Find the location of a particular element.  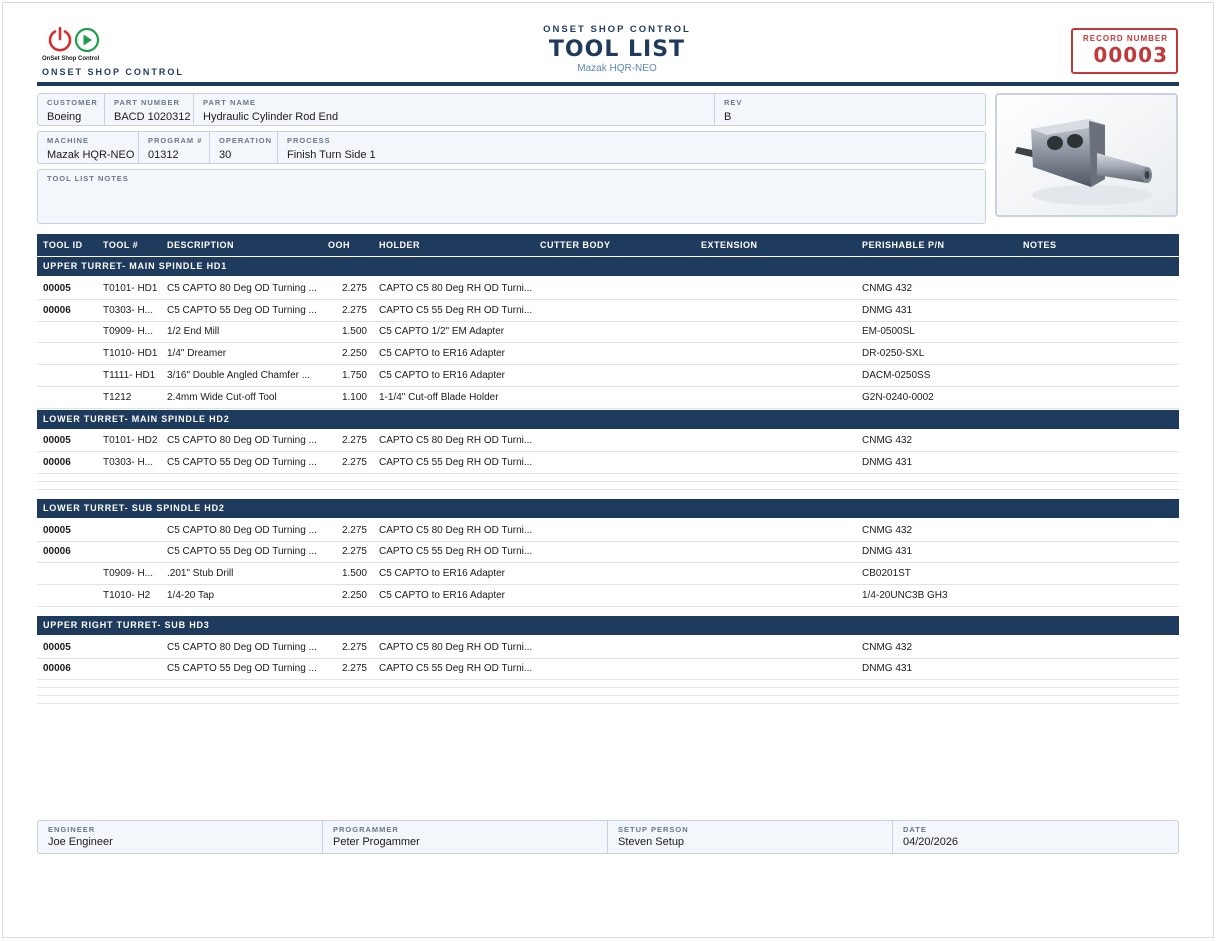

operation-label: OPERATION is located at coordinates (246, 140).